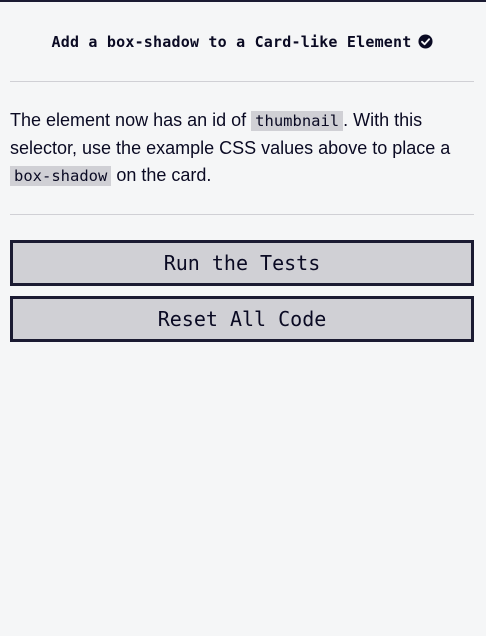 This screenshot has width=486, height=636. What do you see at coordinates (231, 41) in the screenshot?
I see `challenge-title: Add a box-shadow to a Card-like Element` at bounding box center [231, 41].